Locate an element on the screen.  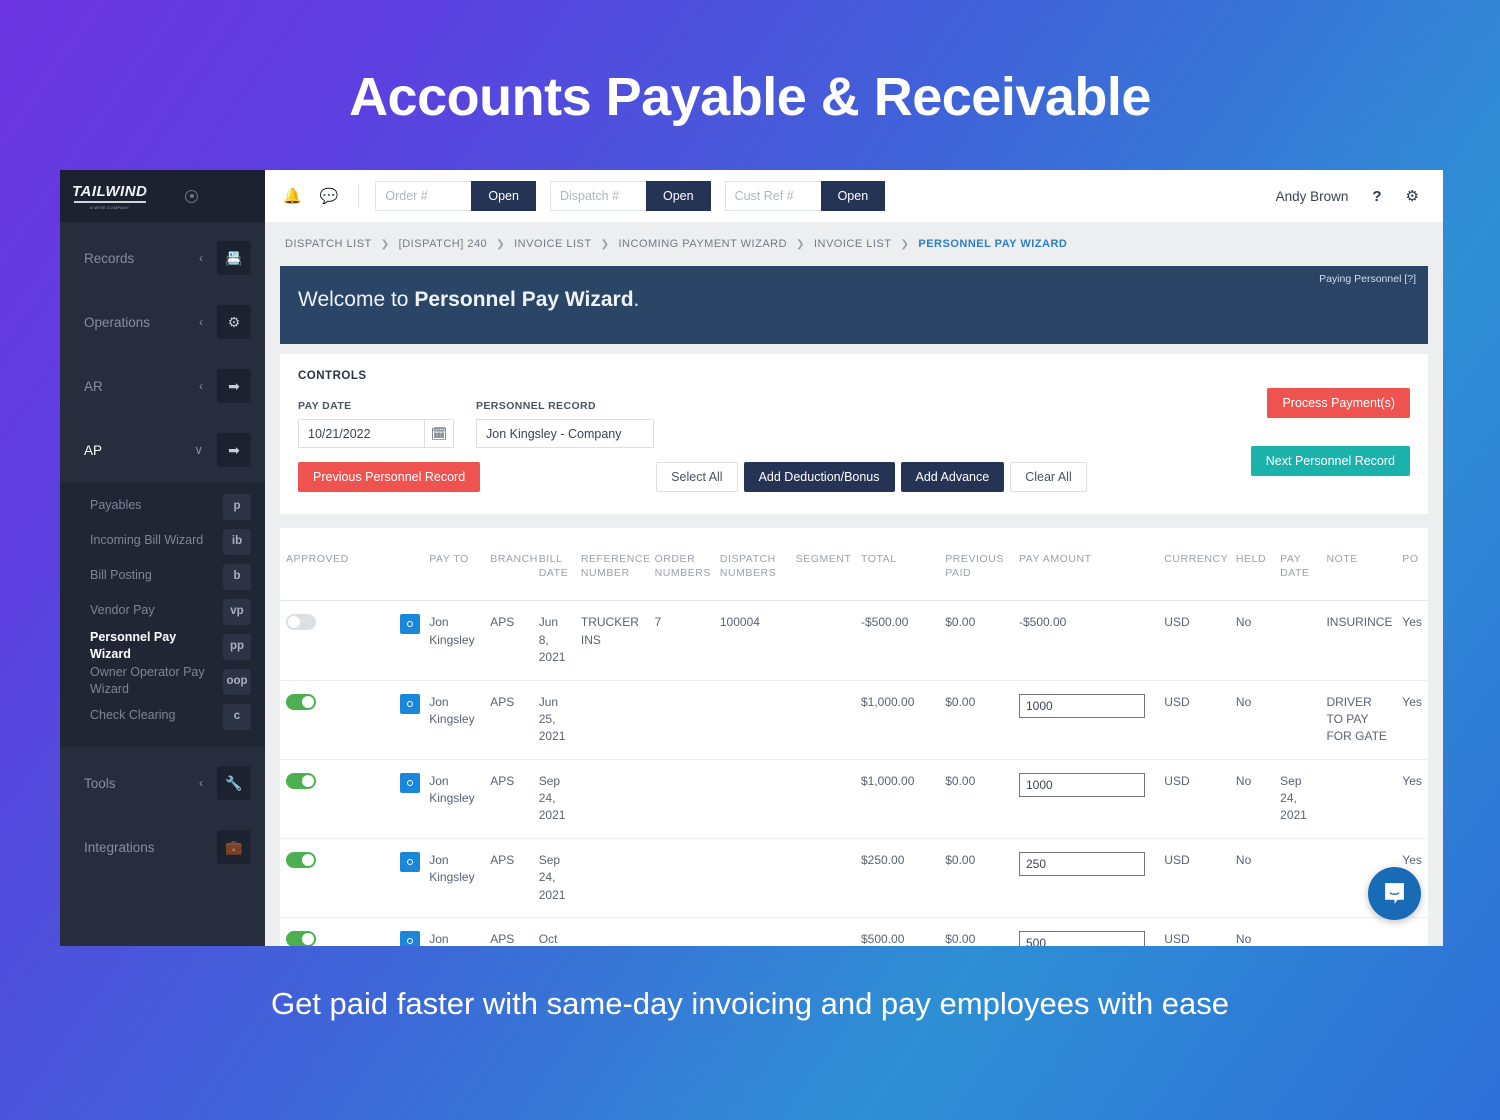
breadcrumb-item: DISPATCH LIST is located at coordinates (328, 244).